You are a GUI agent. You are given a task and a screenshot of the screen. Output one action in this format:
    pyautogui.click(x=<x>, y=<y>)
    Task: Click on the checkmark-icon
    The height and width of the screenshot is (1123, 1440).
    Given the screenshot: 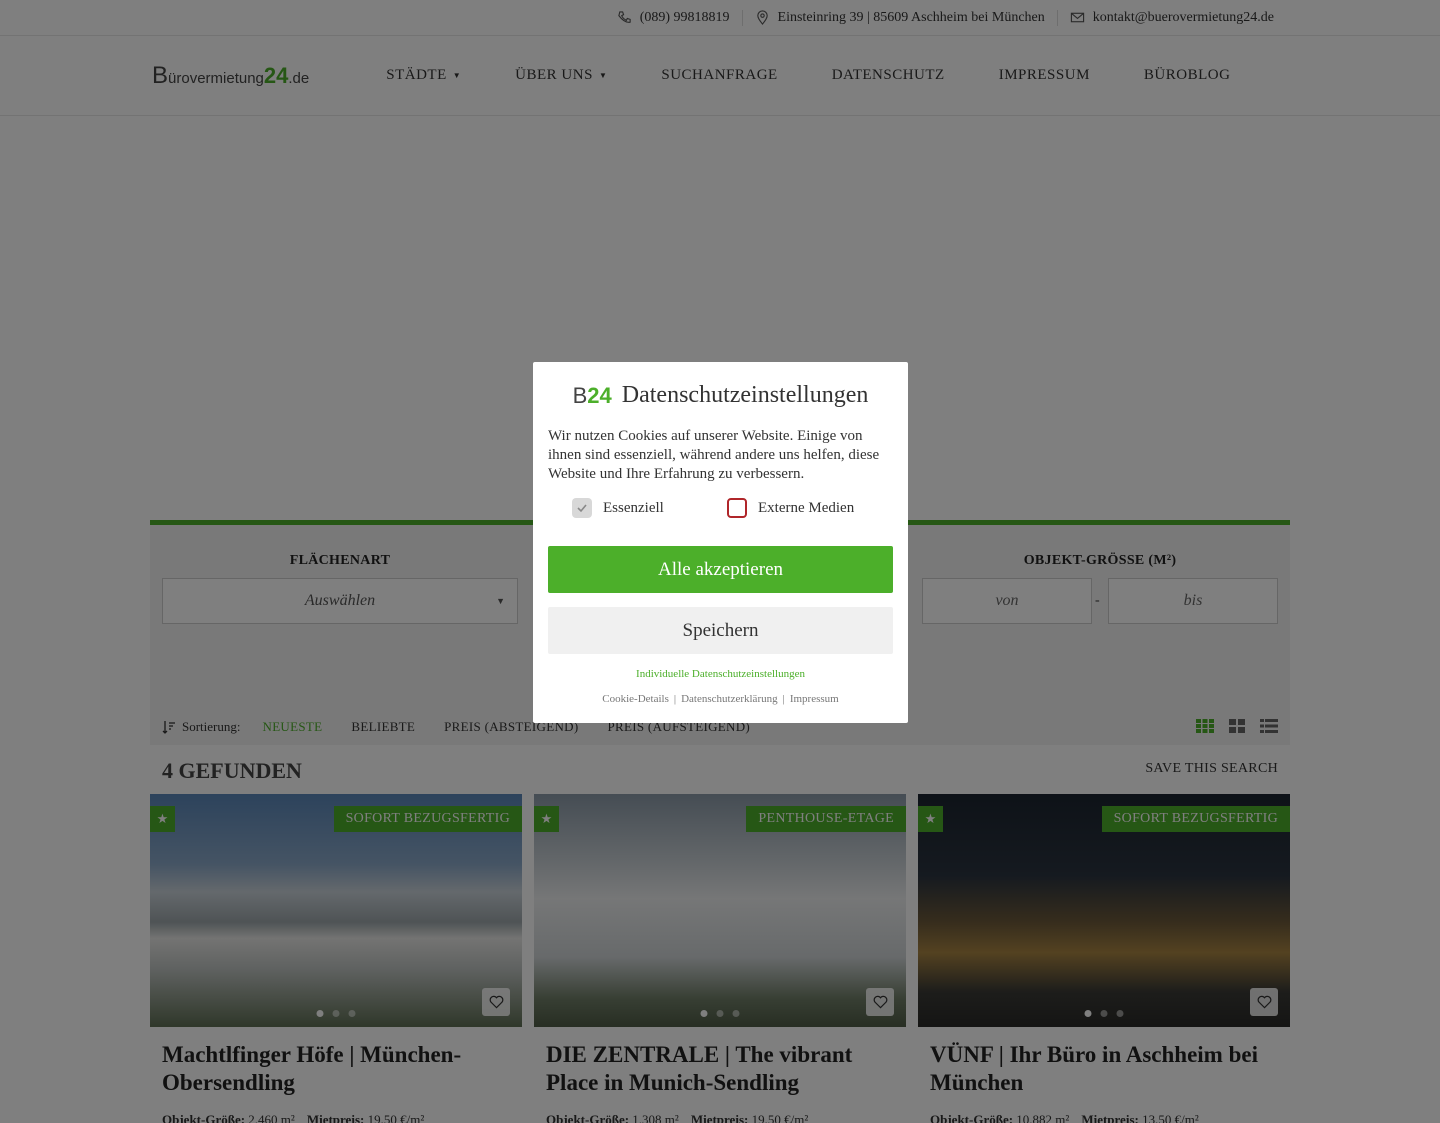 What is the action you would take?
    pyautogui.click(x=582, y=508)
    